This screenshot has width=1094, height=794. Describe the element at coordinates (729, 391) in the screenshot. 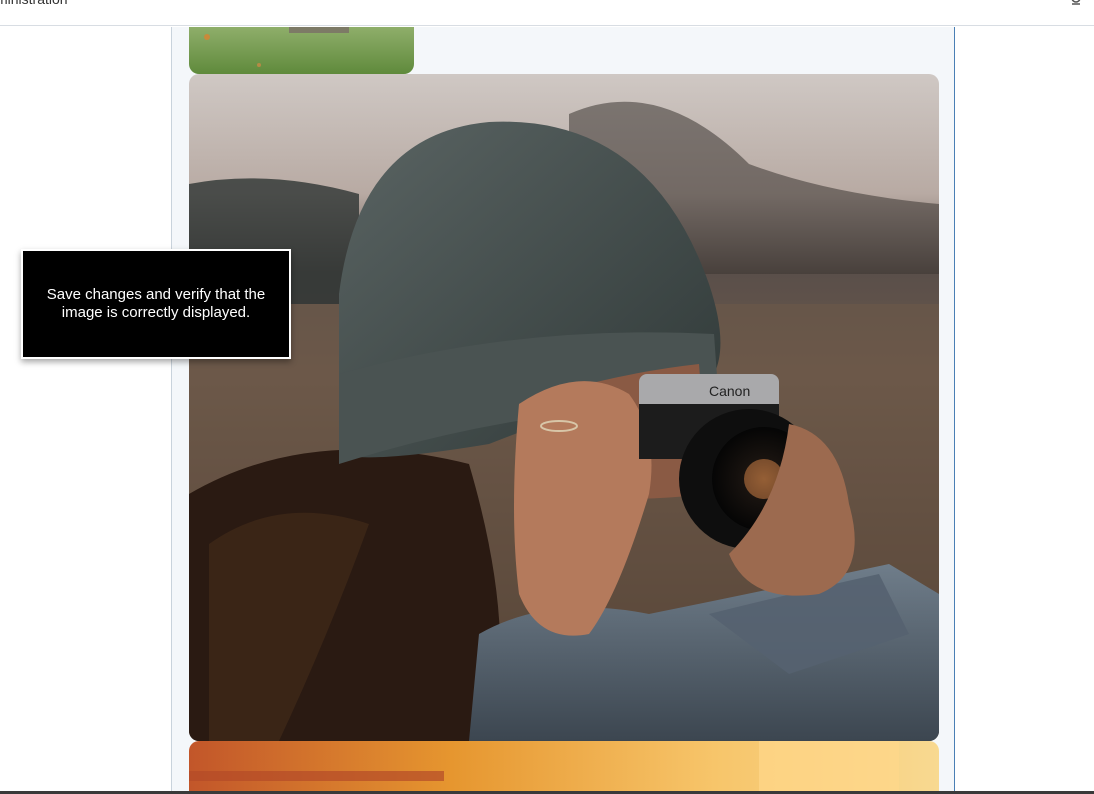

I see `camera-brand-label: Canon` at that location.